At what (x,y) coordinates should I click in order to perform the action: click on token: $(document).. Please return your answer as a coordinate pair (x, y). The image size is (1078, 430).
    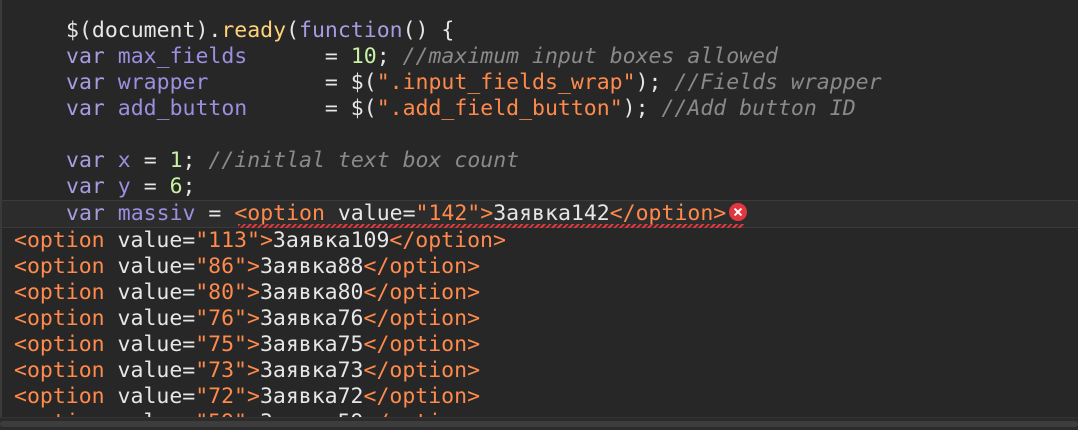
    Looking at the image, I should click on (144, 30).